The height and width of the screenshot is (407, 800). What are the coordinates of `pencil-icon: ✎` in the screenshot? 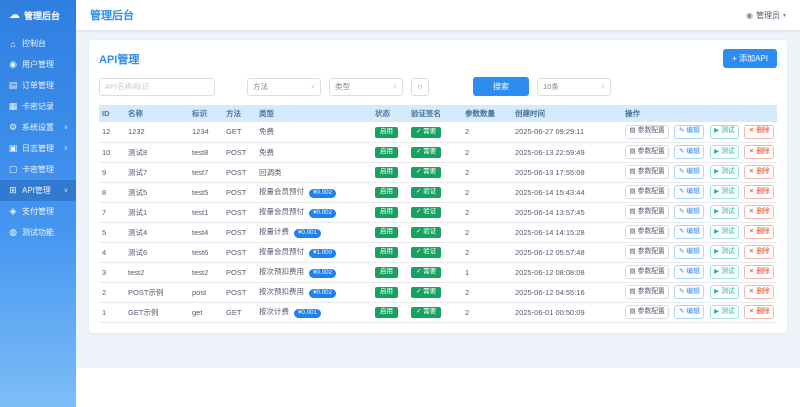 It's located at (681, 131).